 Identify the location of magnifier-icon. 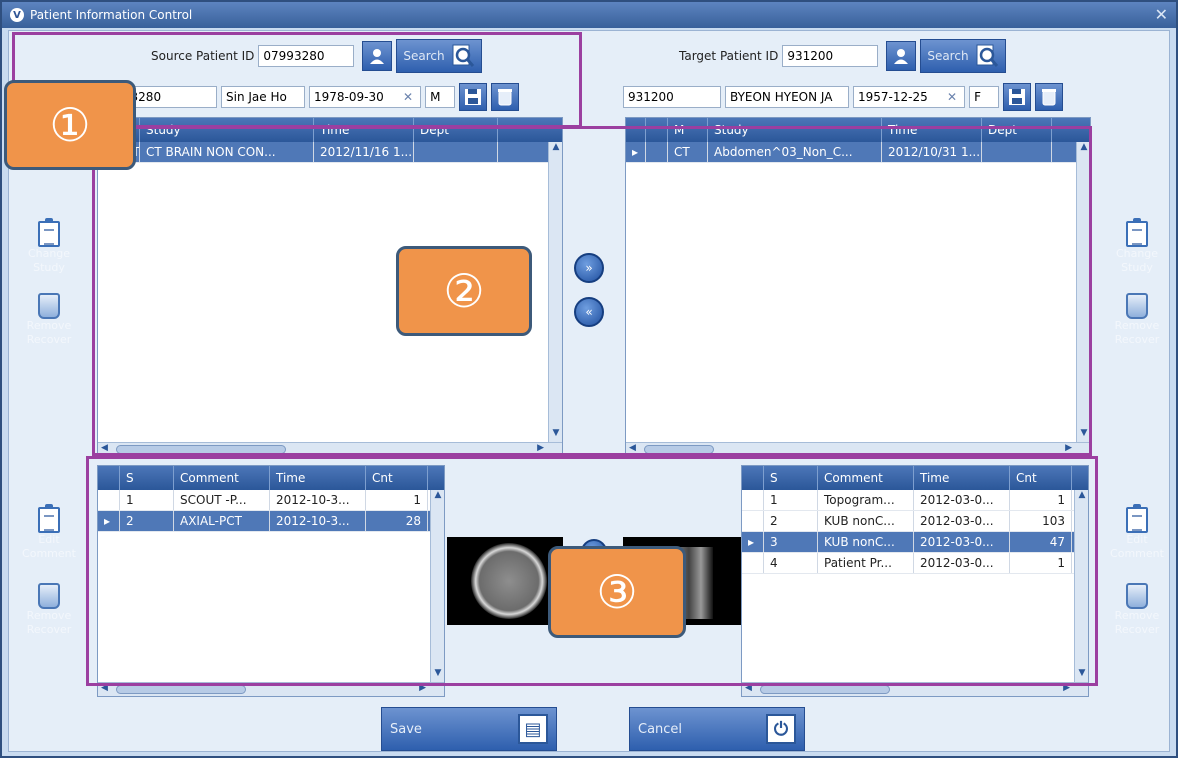
(463, 56).